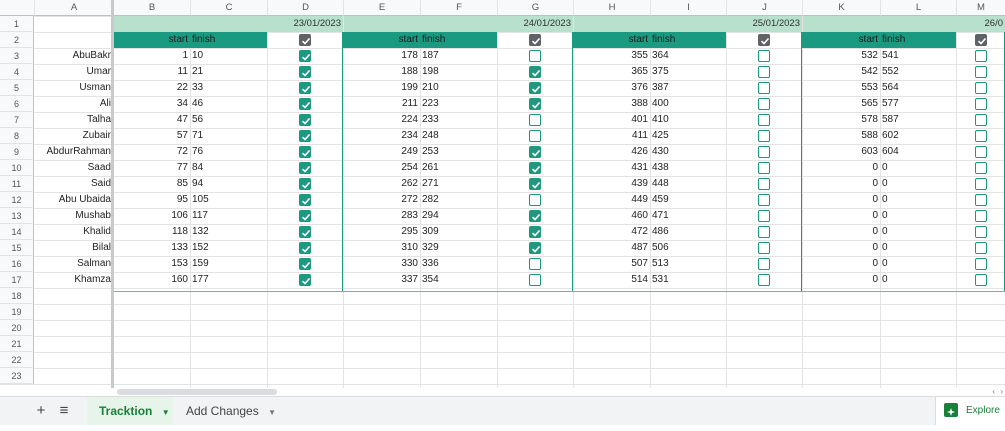  What do you see at coordinates (151, 136) in the screenshot?
I see `start-cell: 57` at bounding box center [151, 136].